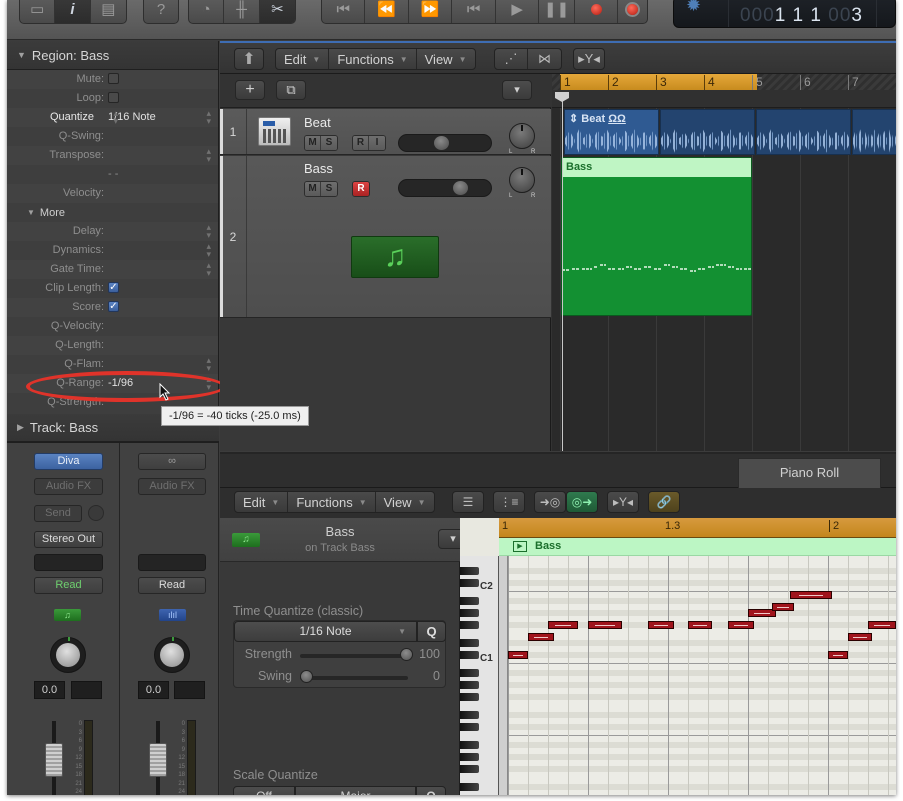  I want to click on scale-quantize-button: Q, so click(431, 790).